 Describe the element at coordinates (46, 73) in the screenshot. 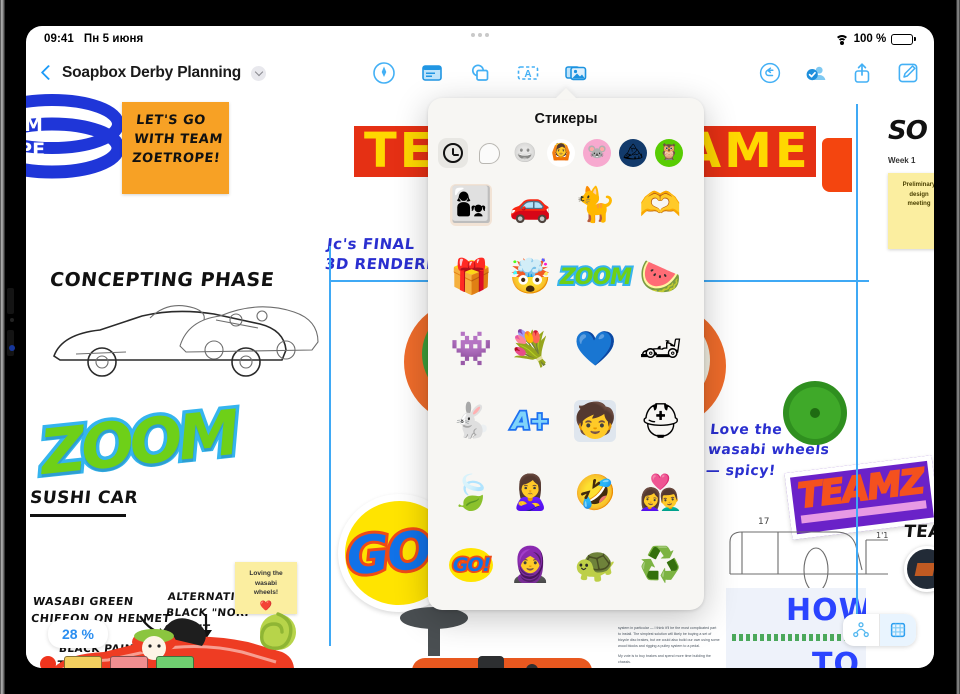

I see `back-chevron-icon` at that location.